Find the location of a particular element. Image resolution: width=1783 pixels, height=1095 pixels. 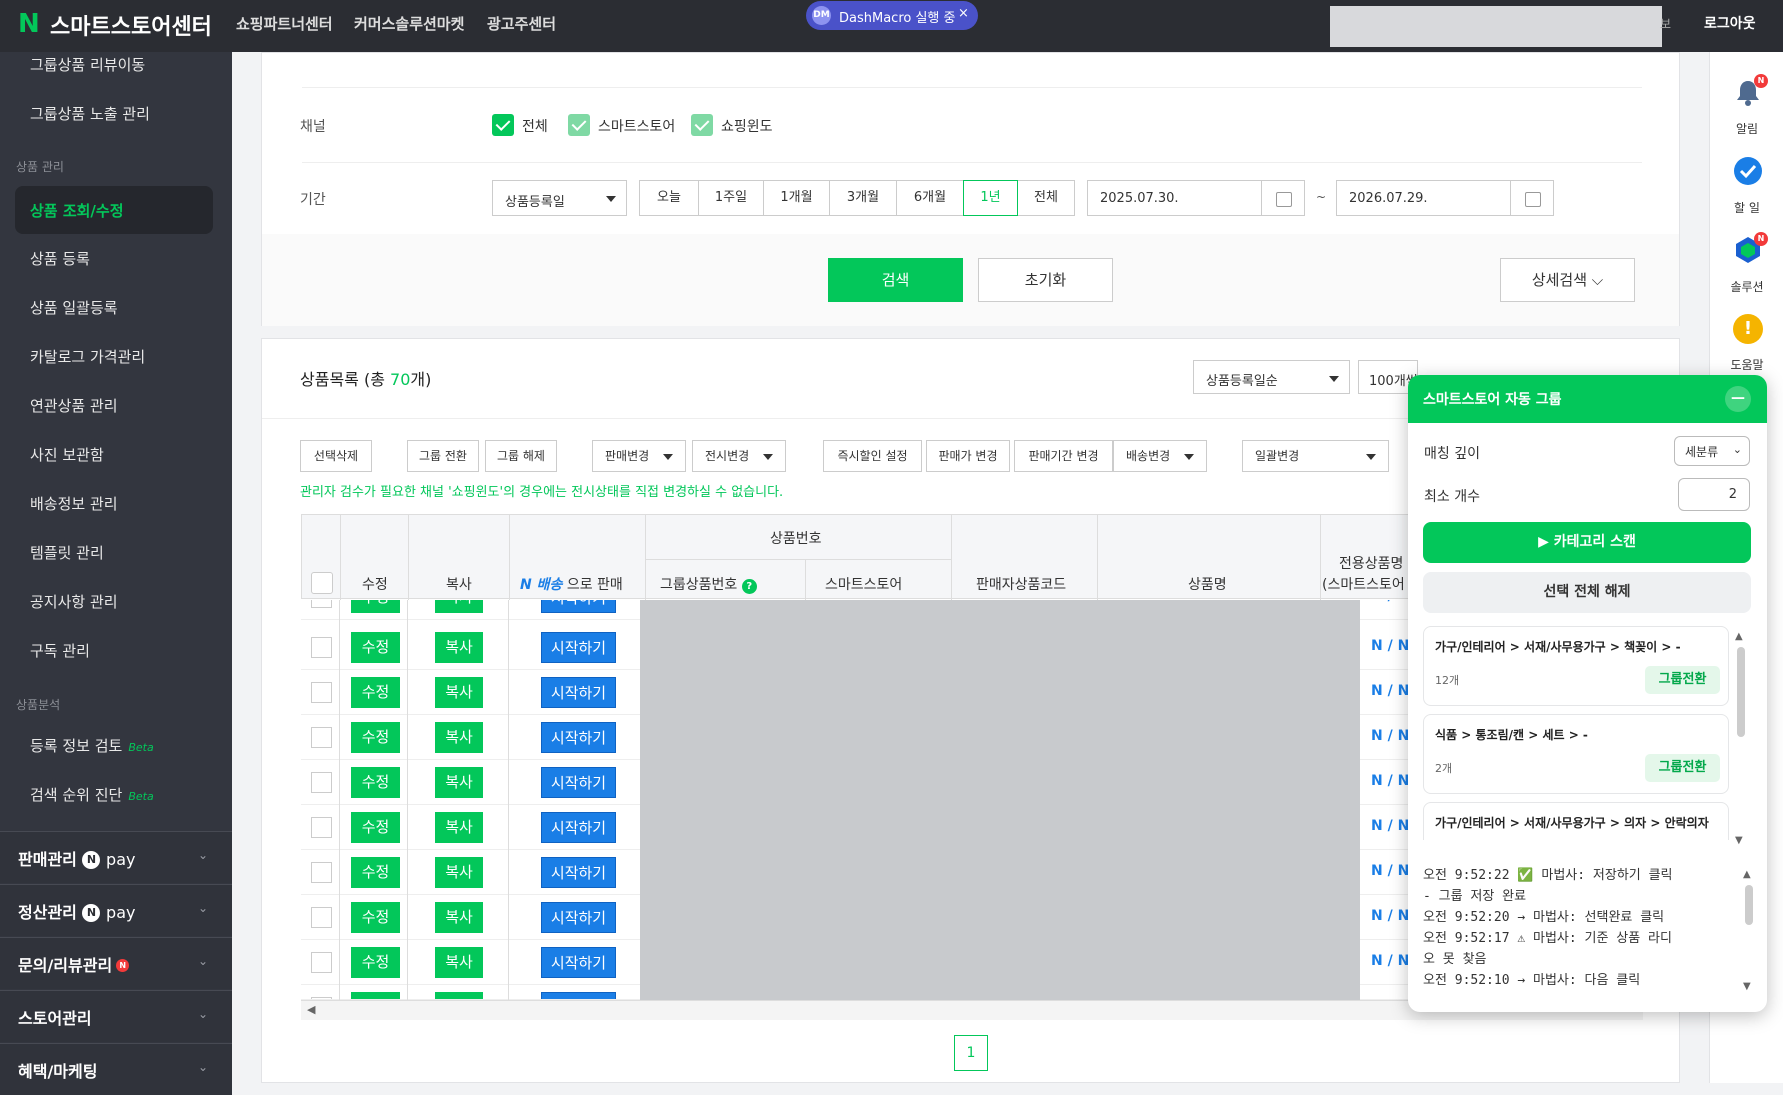

sidebar-item-notice: 공지사항 관리 is located at coordinates (74, 601).